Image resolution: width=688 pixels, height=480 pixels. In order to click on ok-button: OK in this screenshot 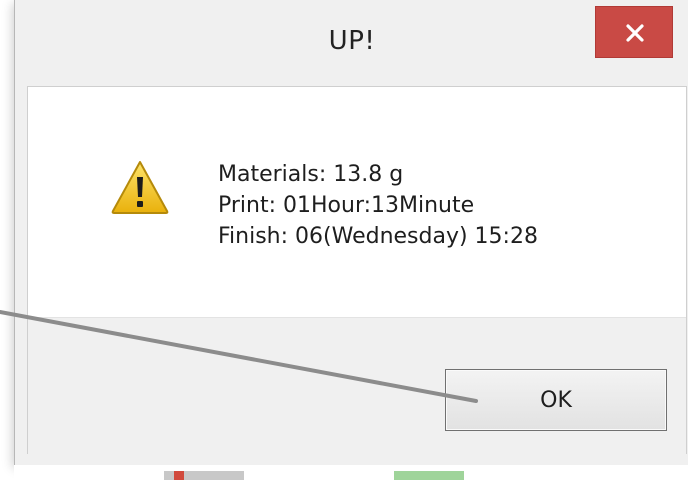, I will do `click(556, 400)`.